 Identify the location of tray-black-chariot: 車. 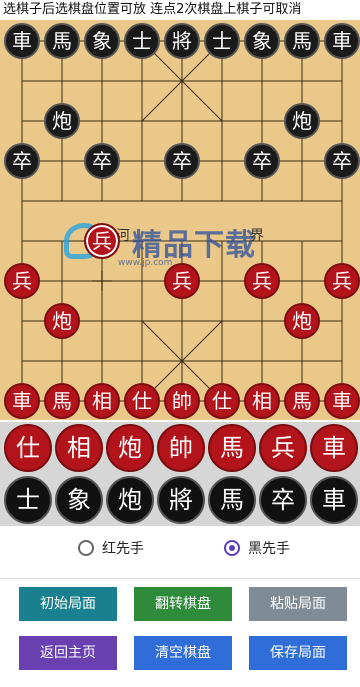
(334, 500).